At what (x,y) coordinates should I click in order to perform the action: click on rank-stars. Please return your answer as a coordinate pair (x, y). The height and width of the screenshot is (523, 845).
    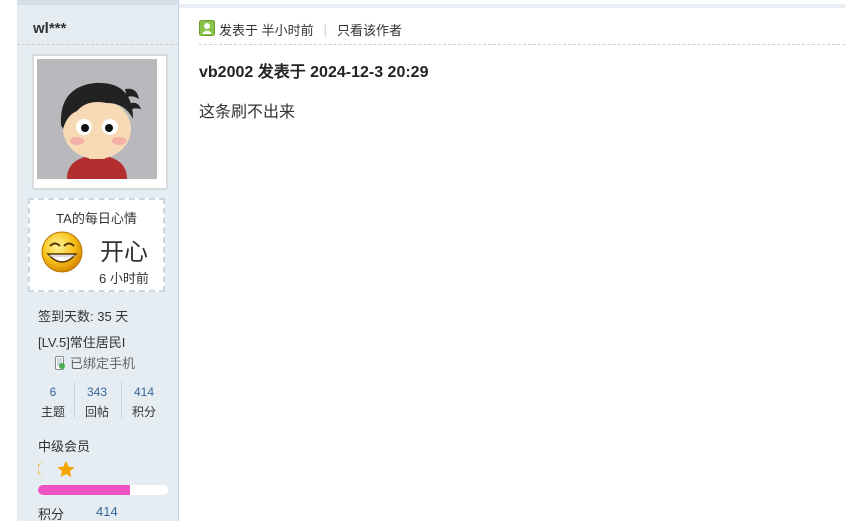
    Looking at the image, I should click on (57, 471).